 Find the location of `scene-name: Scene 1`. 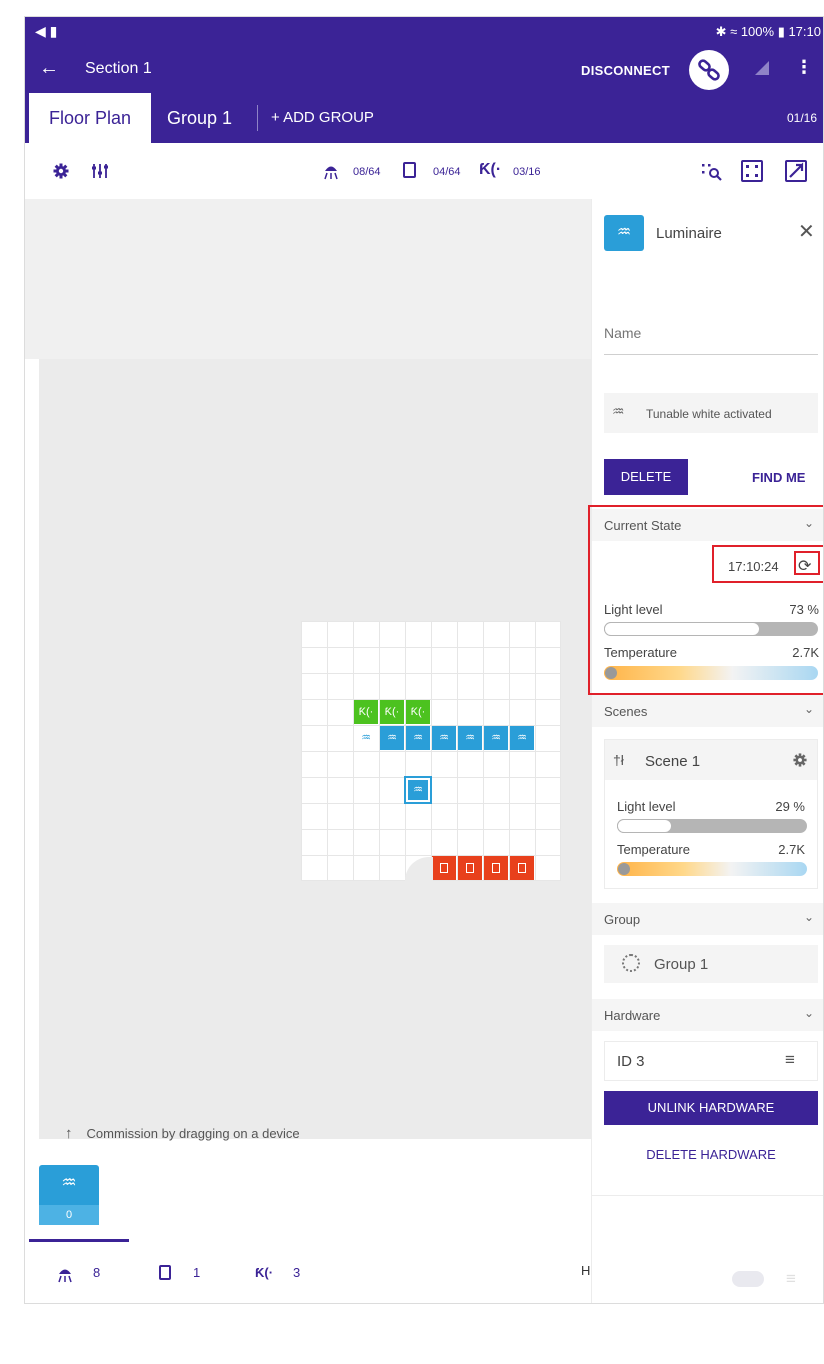

scene-name: Scene 1 is located at coordinates (673, 761).